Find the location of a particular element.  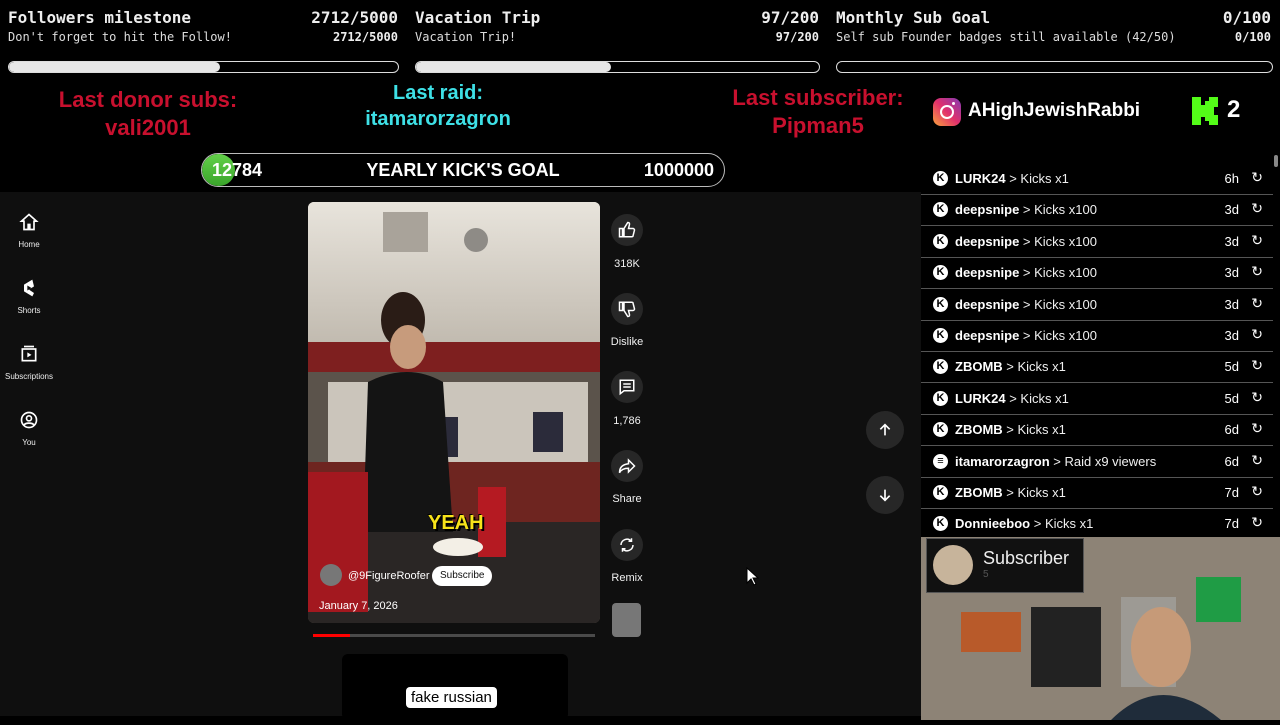

goal-subtitle: Don't forget to hit the Follow! is located at coordinates (120, 37).